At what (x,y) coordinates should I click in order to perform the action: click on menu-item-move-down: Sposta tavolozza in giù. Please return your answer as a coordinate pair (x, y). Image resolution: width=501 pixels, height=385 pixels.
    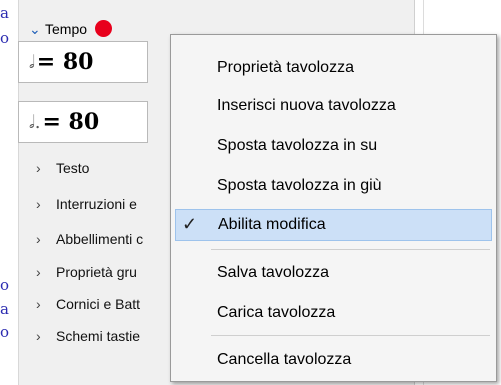
    Looking at the image, I should click on (333, 186).